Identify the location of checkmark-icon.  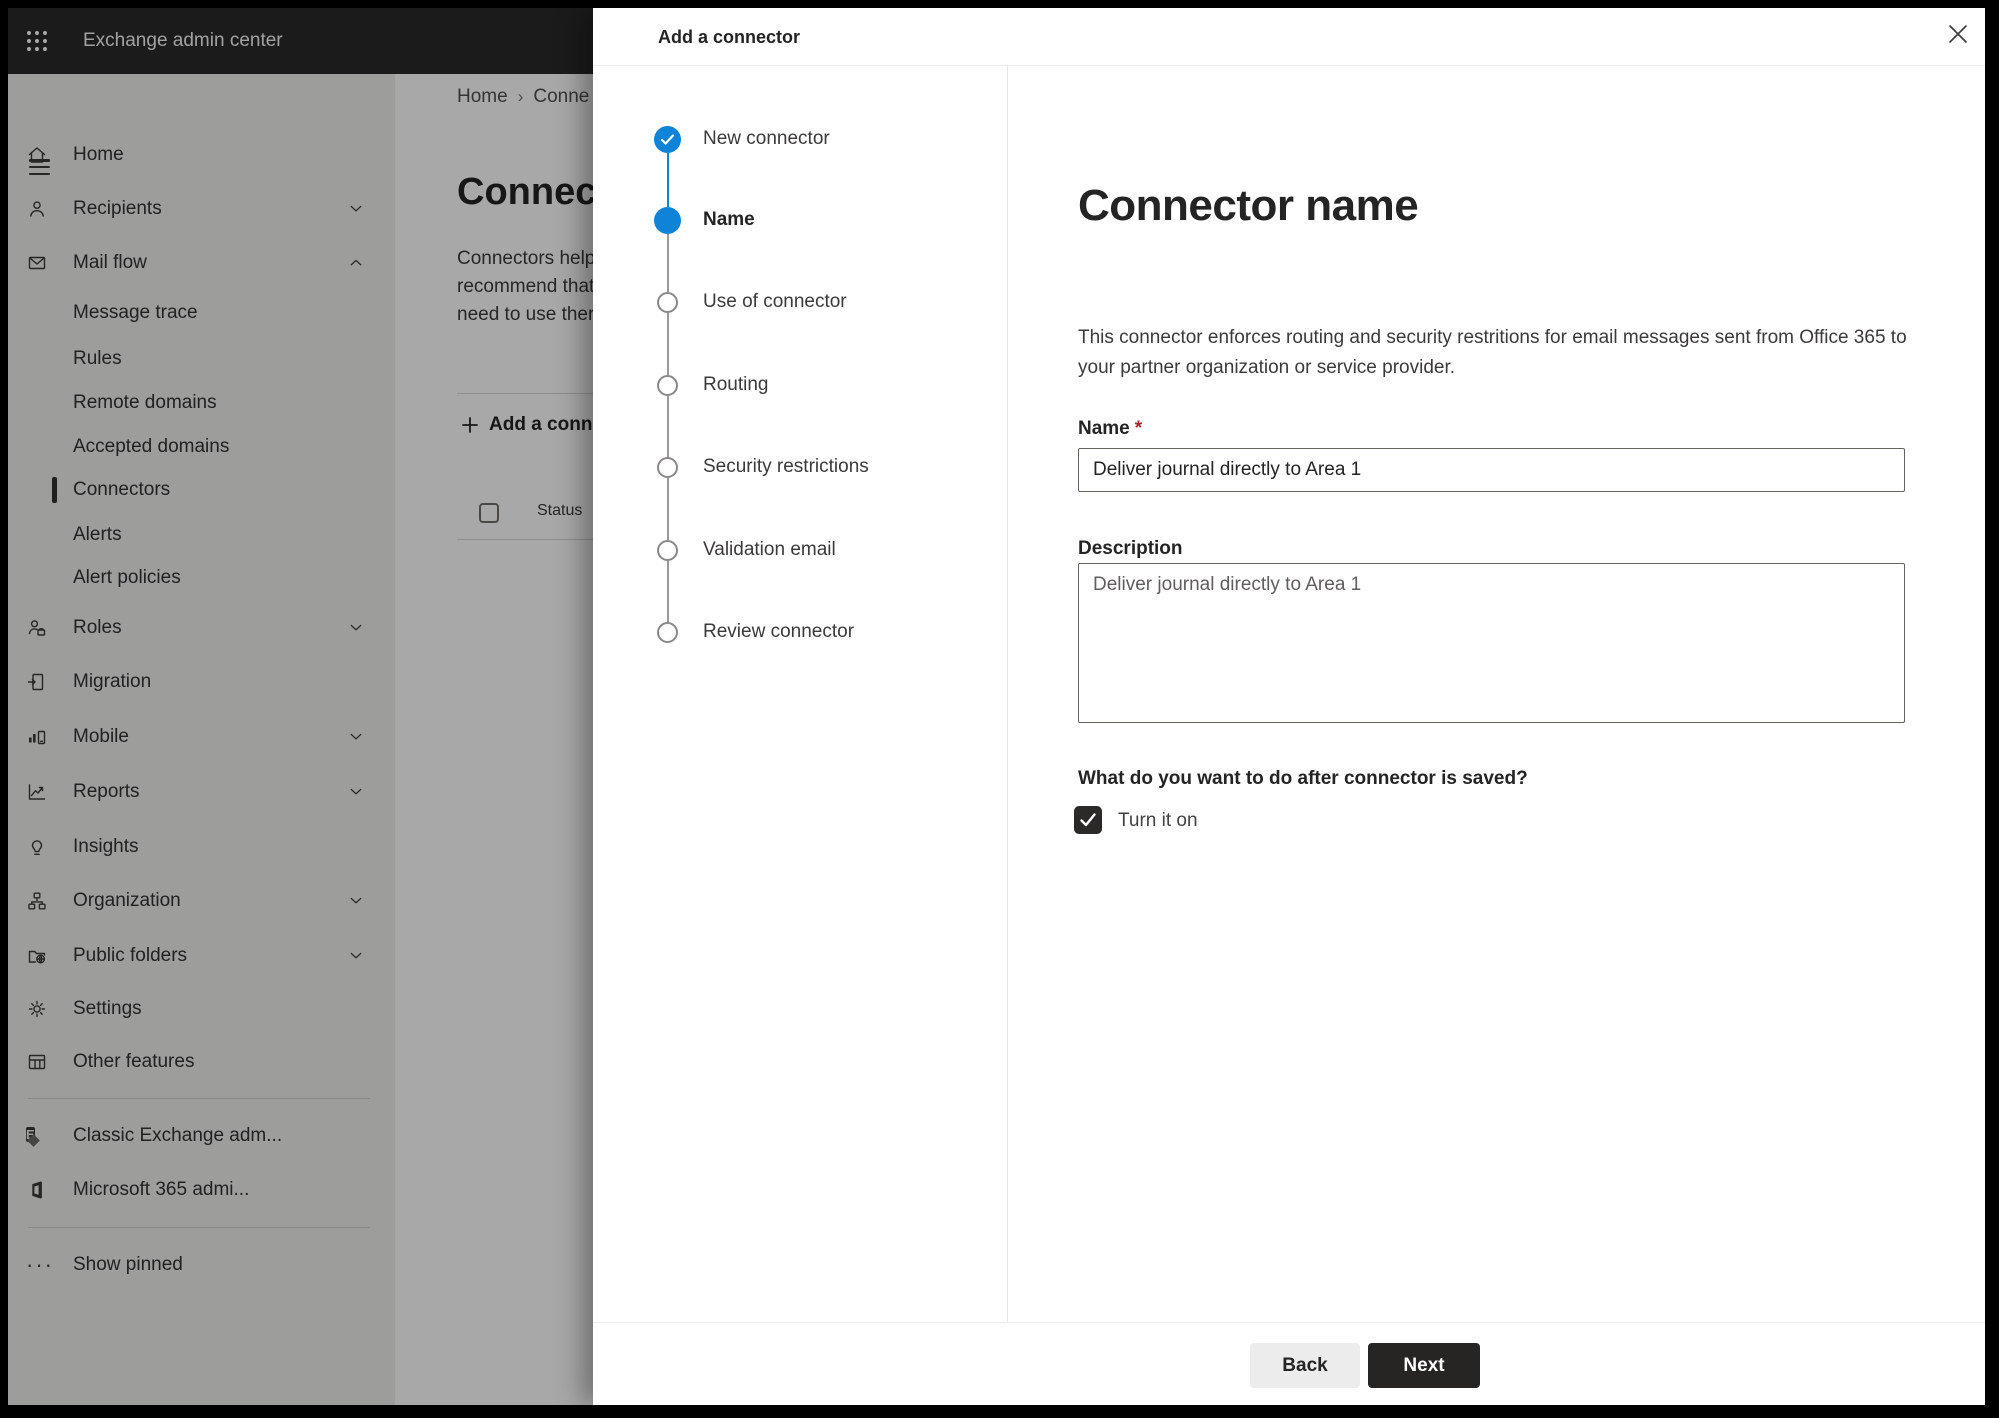
(1088, 820).